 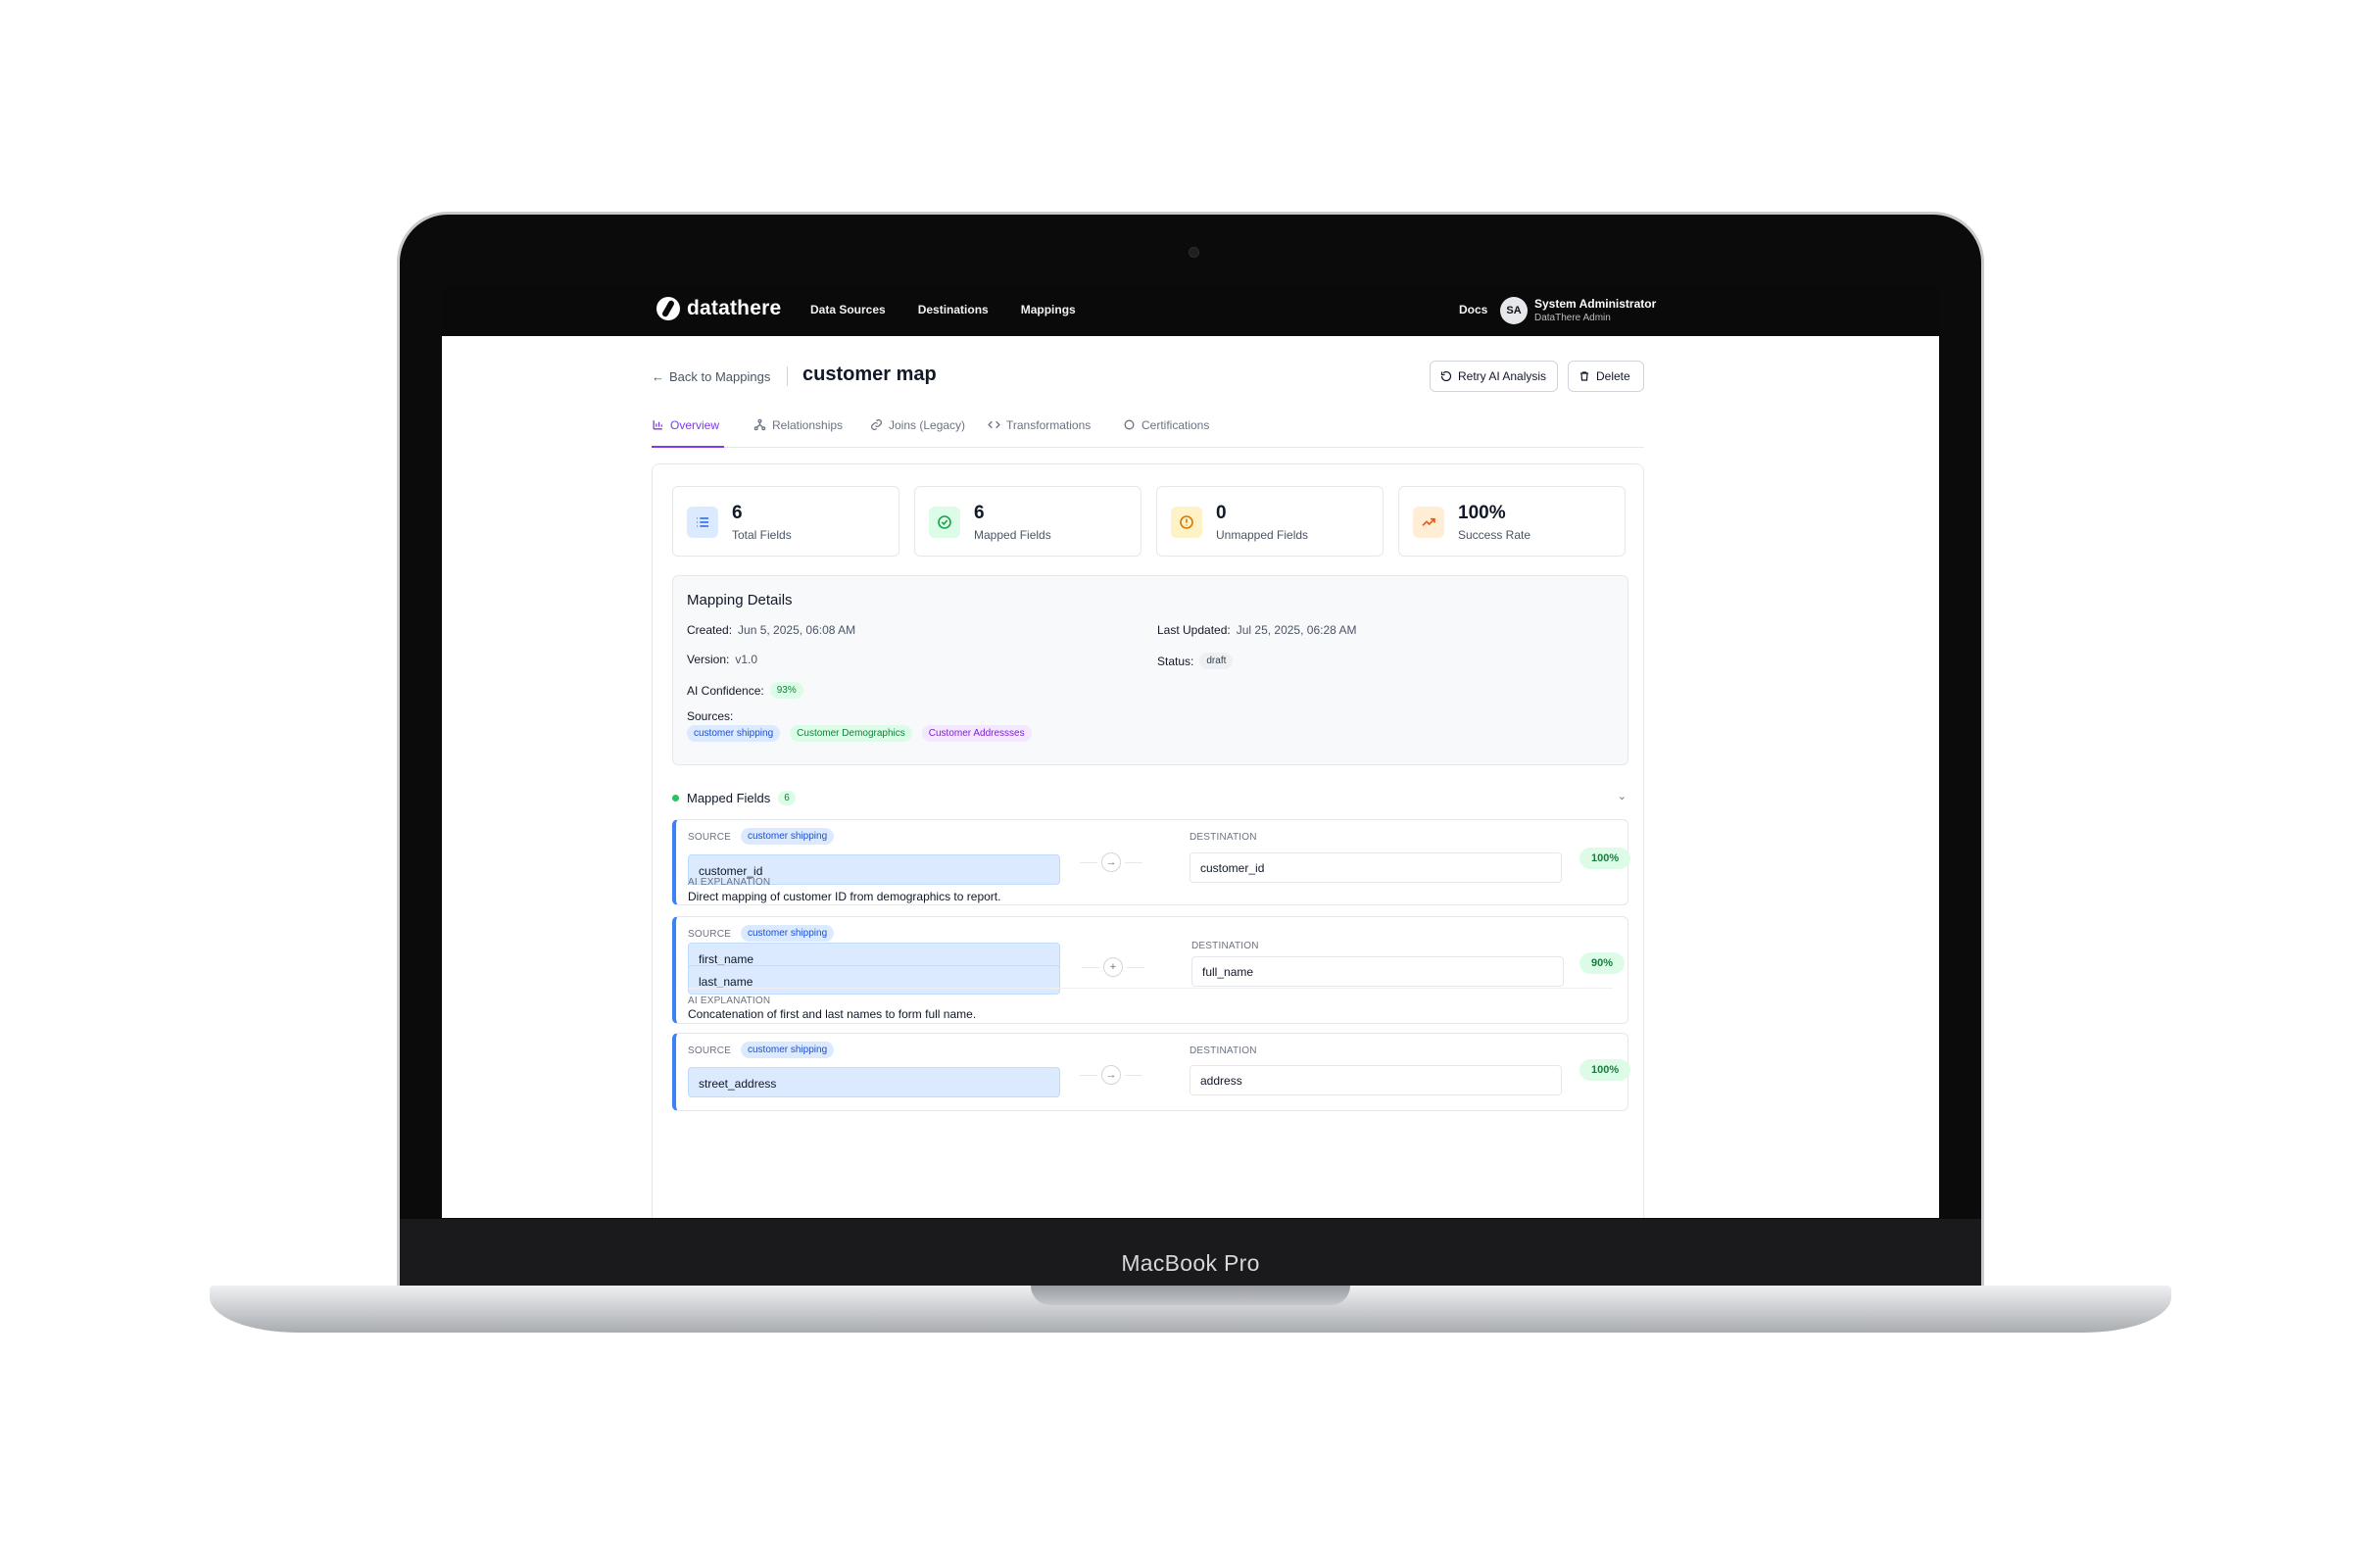 I want to click on laptop-brand-label: MacBook Pro, so click(x=1190, y=1263).